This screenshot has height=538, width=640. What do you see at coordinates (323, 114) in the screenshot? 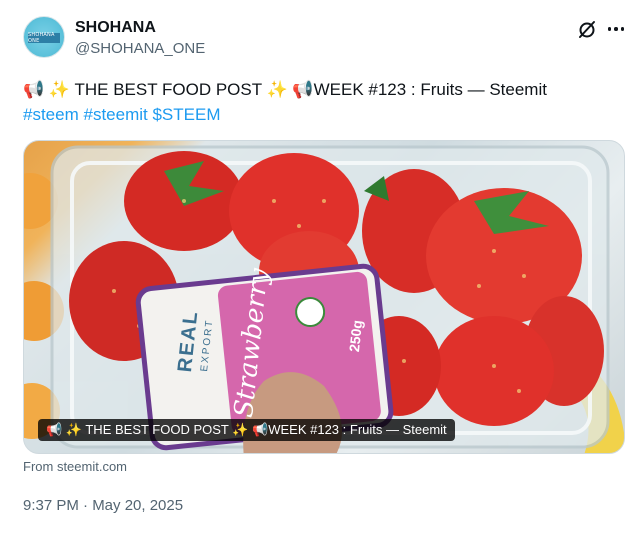
I see `hashtag-row: #steem #steemit $STEEM` at bounding box center [323, 114].